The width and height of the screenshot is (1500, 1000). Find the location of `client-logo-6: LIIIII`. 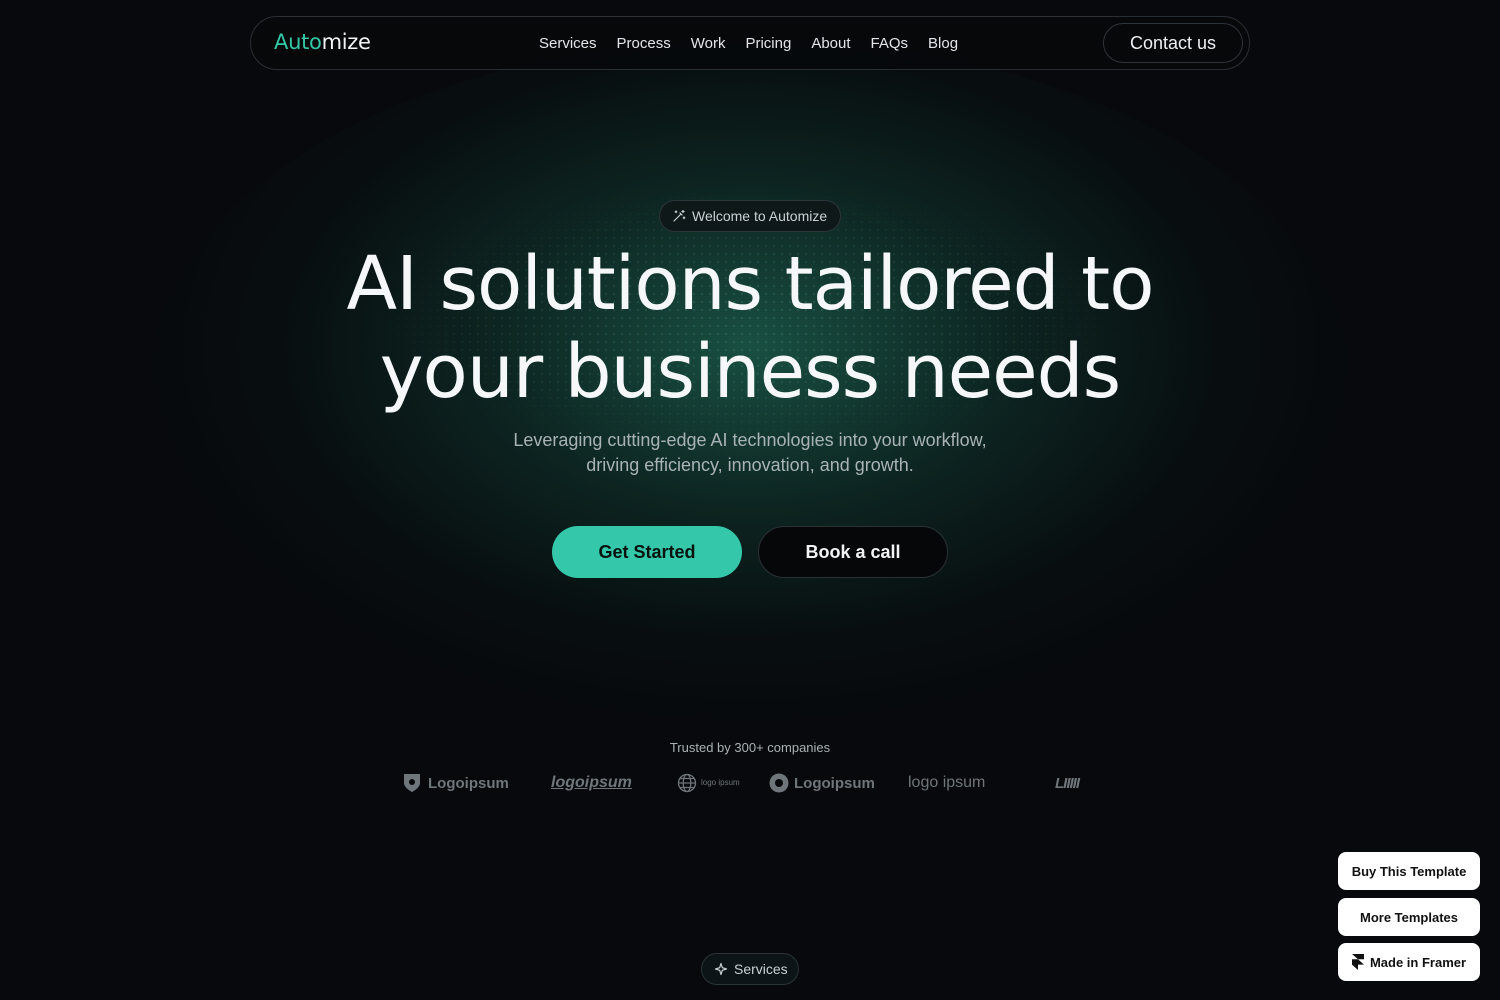

client-logo-6: LIIIII is located at coordinates (1067, 783).